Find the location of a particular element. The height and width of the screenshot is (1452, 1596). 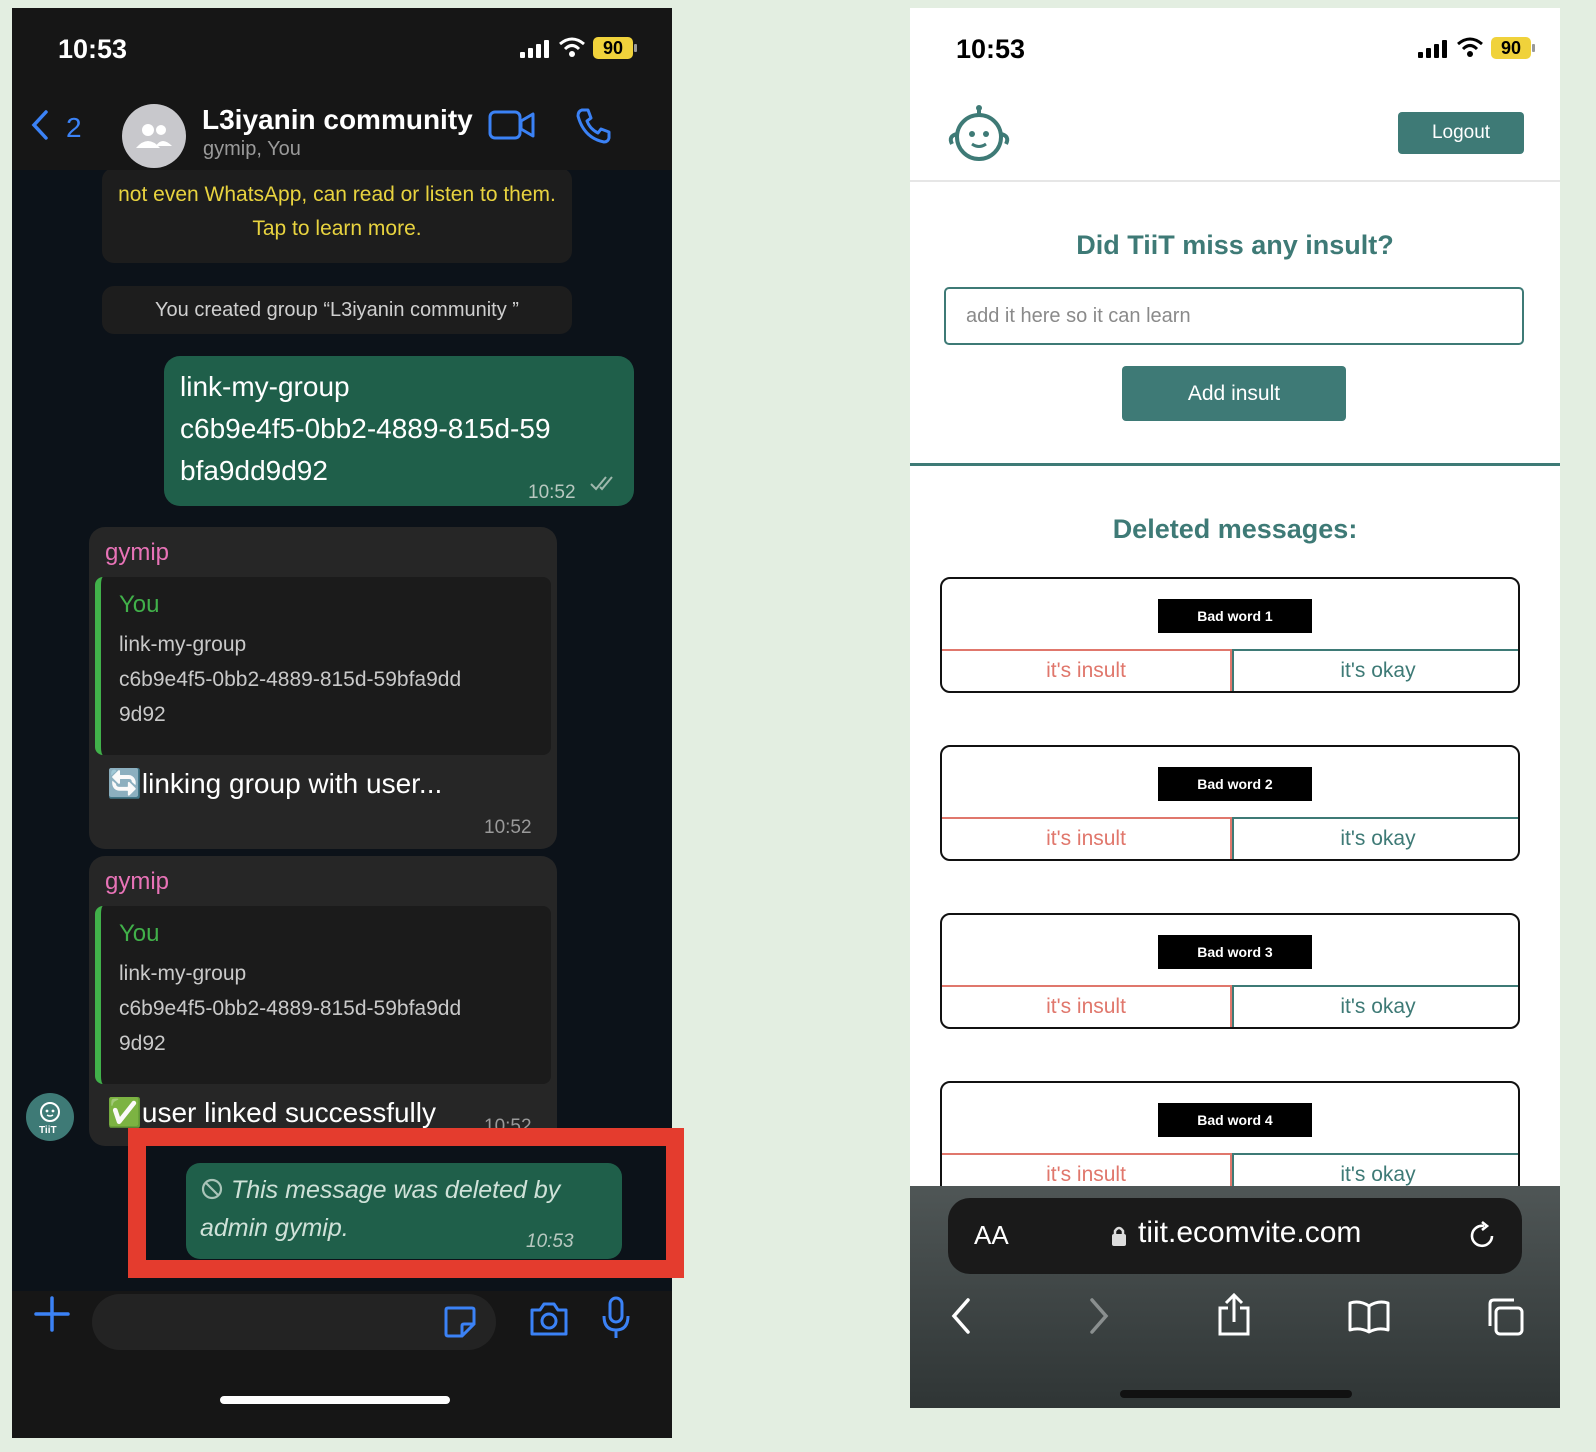

plus-icon is located at coordinates (52, 1314).